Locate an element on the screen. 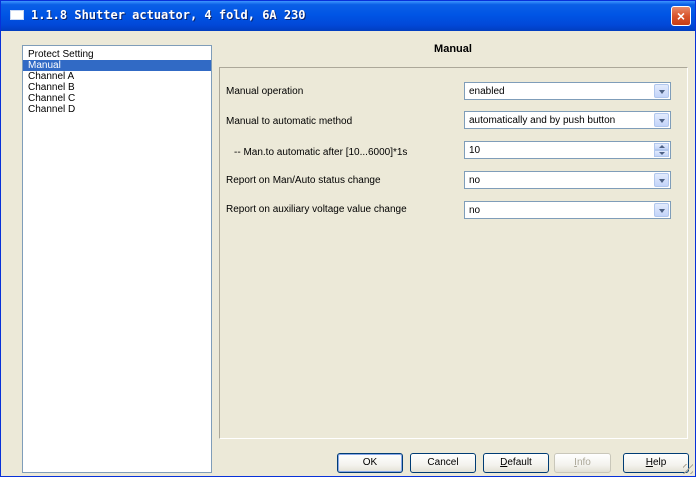  report-man-auto-status-dropdown: no is located at coordinates (567, 180).